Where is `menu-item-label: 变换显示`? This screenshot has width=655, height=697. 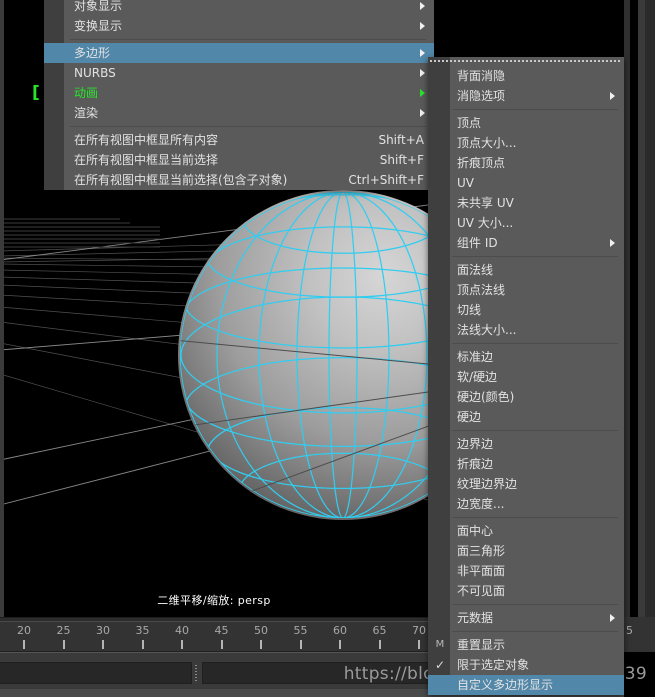 menu-item-label: 变换显示 is located at coordinates (98, 26).